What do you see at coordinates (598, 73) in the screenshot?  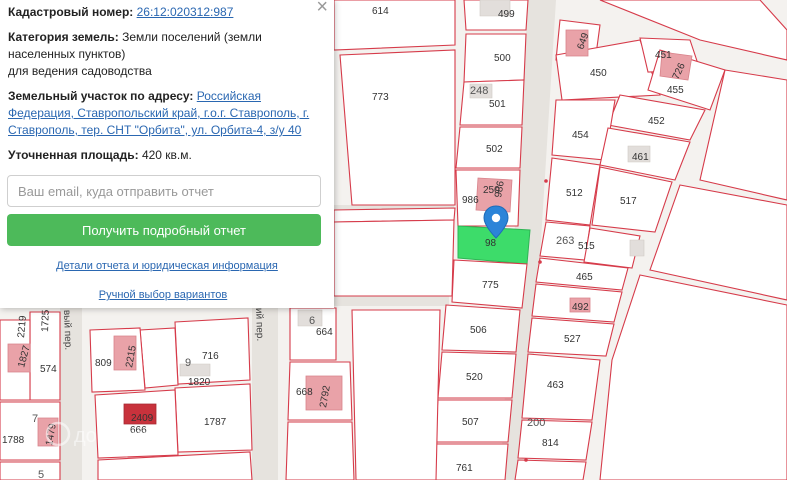 I see `label-450: 450` at bounding box center [598, 73].